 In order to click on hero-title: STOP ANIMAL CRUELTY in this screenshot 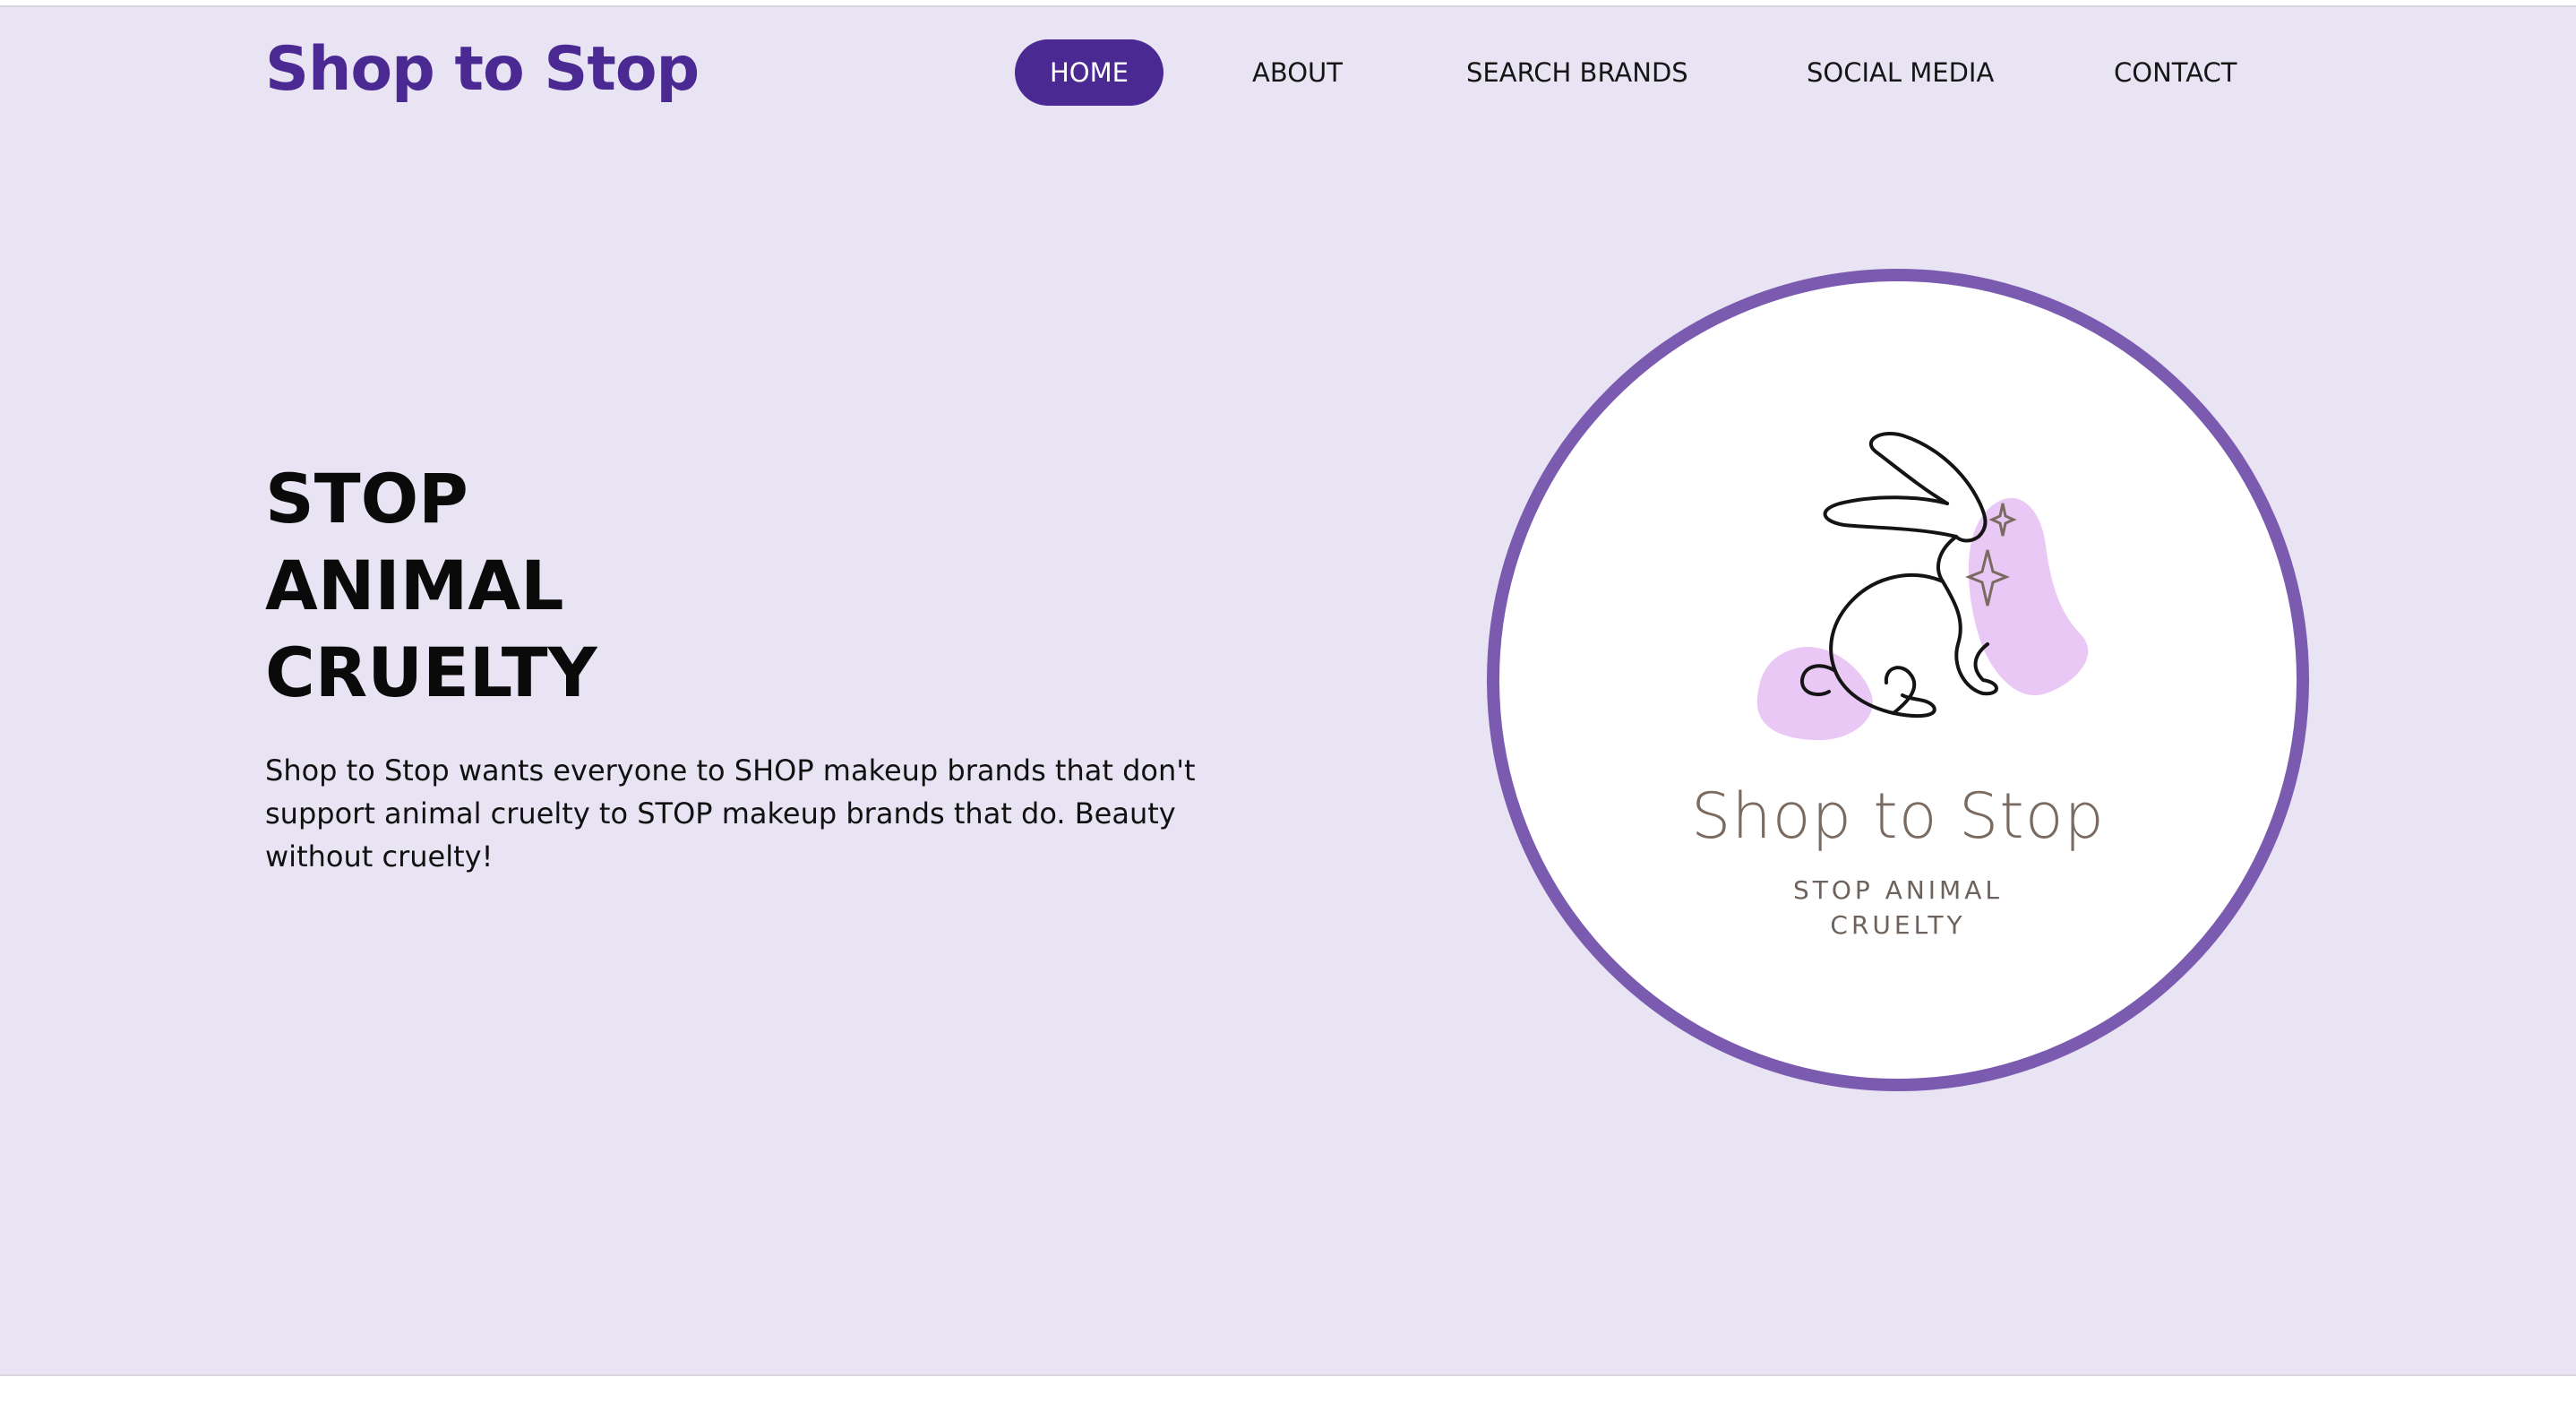, I will do `click(431, 585)`.